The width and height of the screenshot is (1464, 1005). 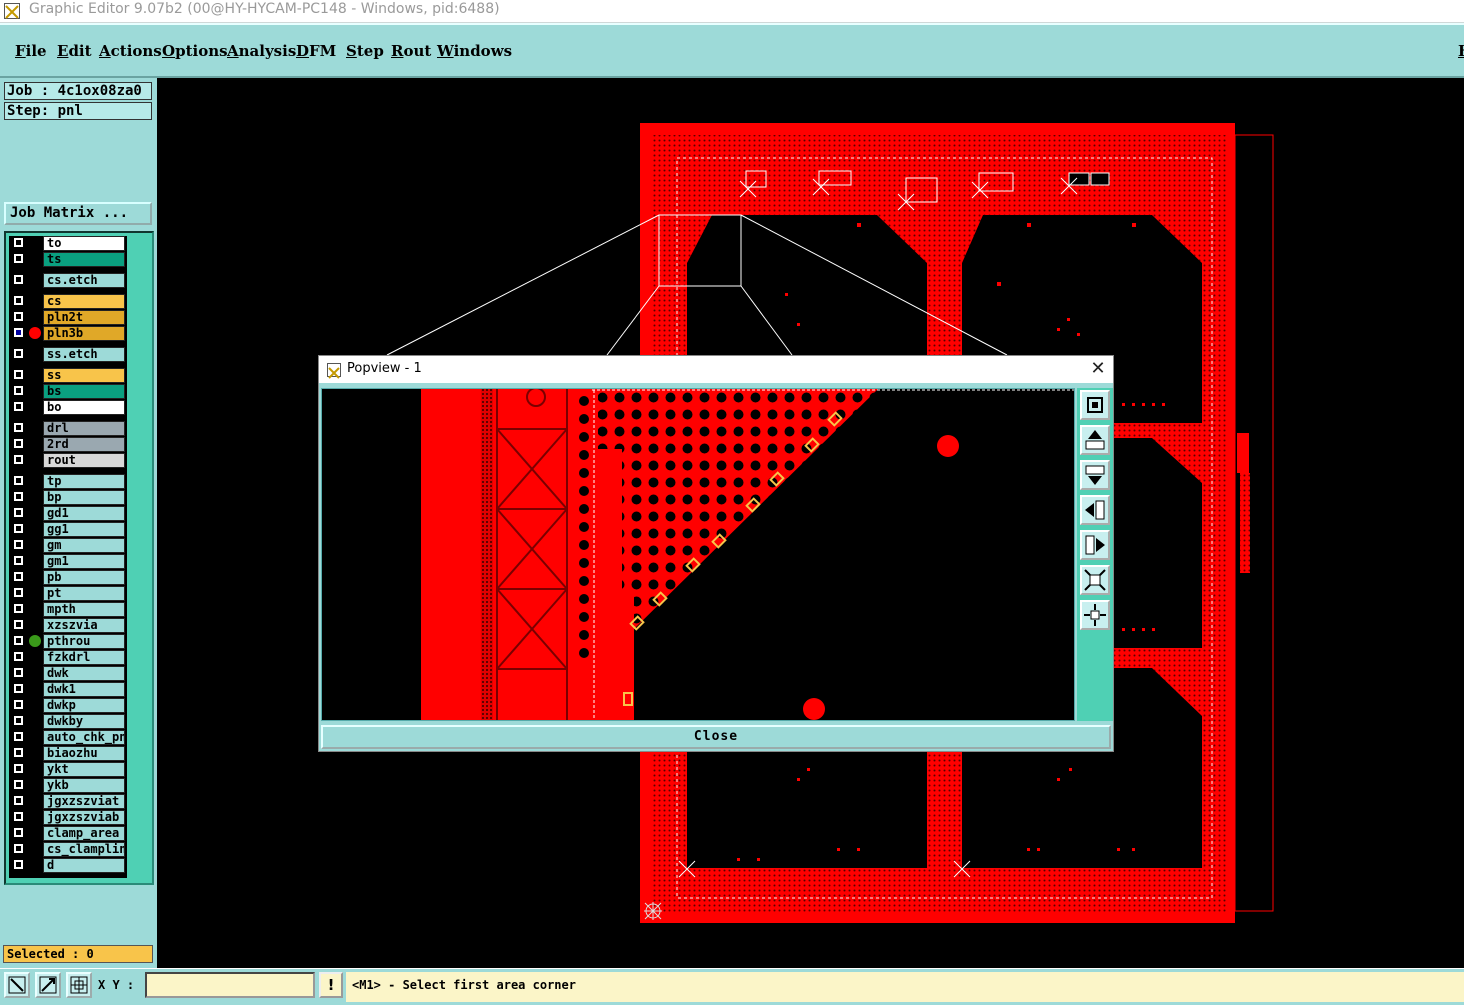 I want to click on pan-down-icon, so click(x=1095, y=475).